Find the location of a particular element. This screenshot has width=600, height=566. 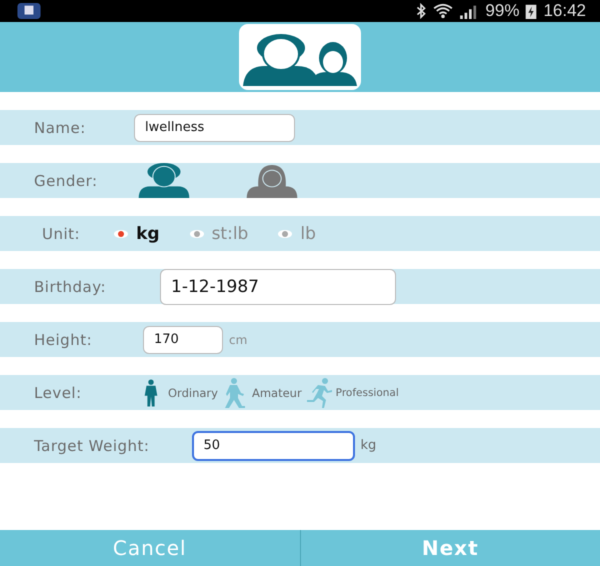

height-field: 170 is located at coordinates (183, 340).